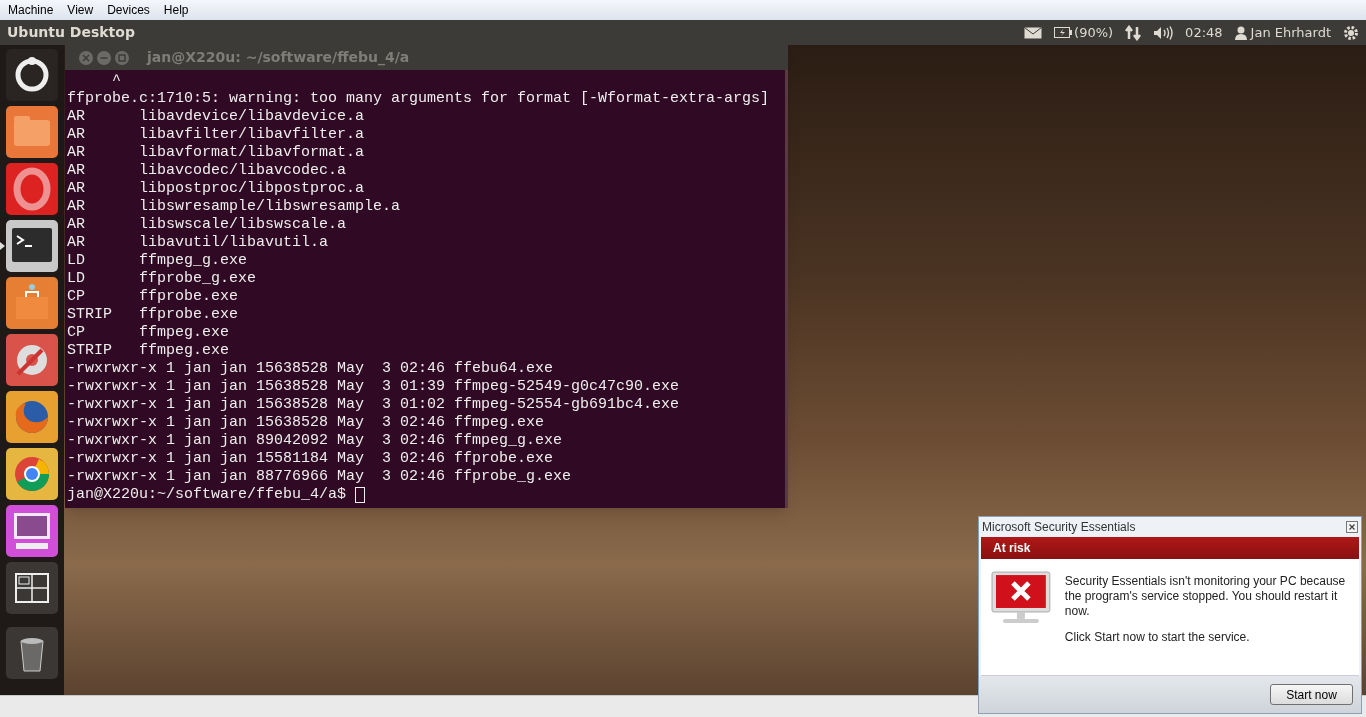 The width and height of the screenshot is (1366, 717). Describe the element at coordinates (306, 423) in the screenshot. I see `terminal-line: -rwxrwxr-x 1 jan jan 15638528 May 3 02:46 ffmpeg.exe` at that location.